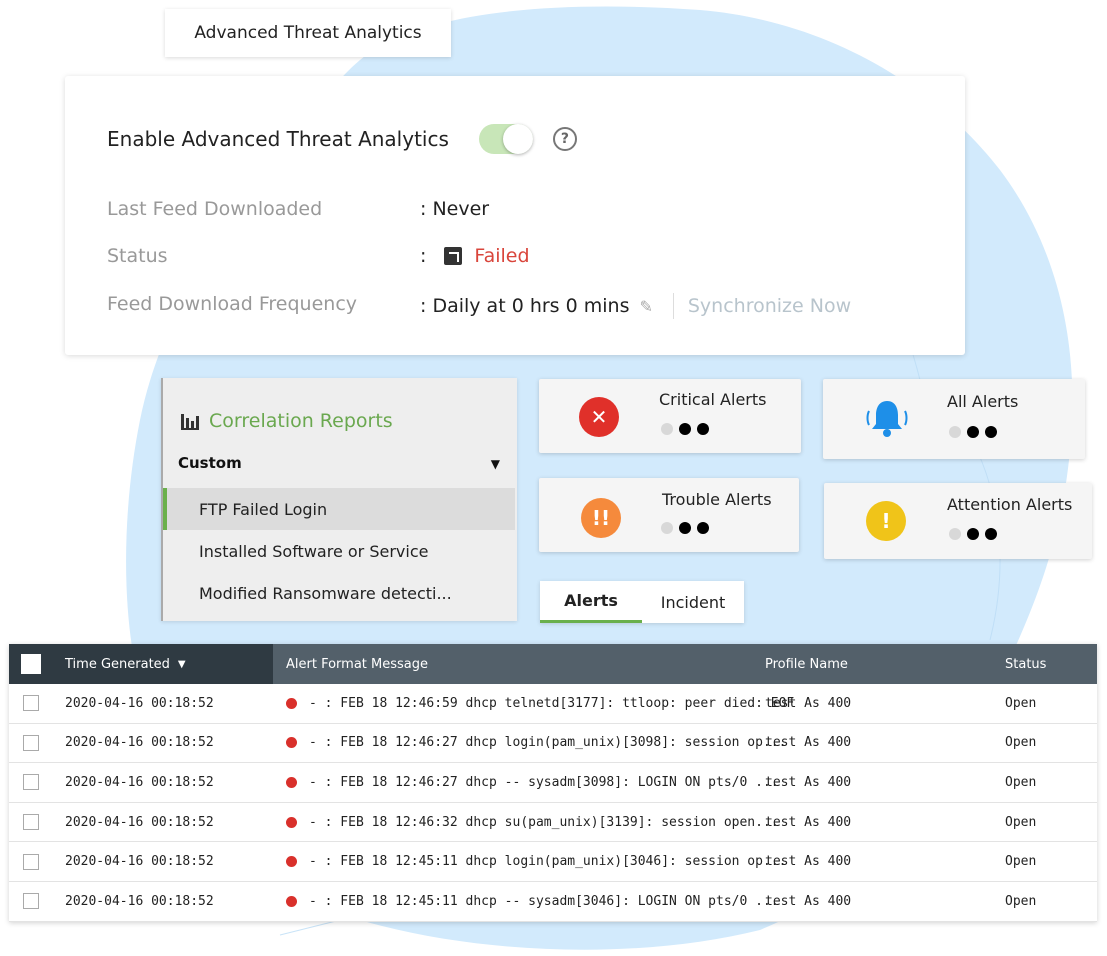 The image size is (1107, 956). Describe the element at coordinates (525, 306) in the screenshot. I see `frequency-text: : Daily at 0 hrs 0 mins` at that location.